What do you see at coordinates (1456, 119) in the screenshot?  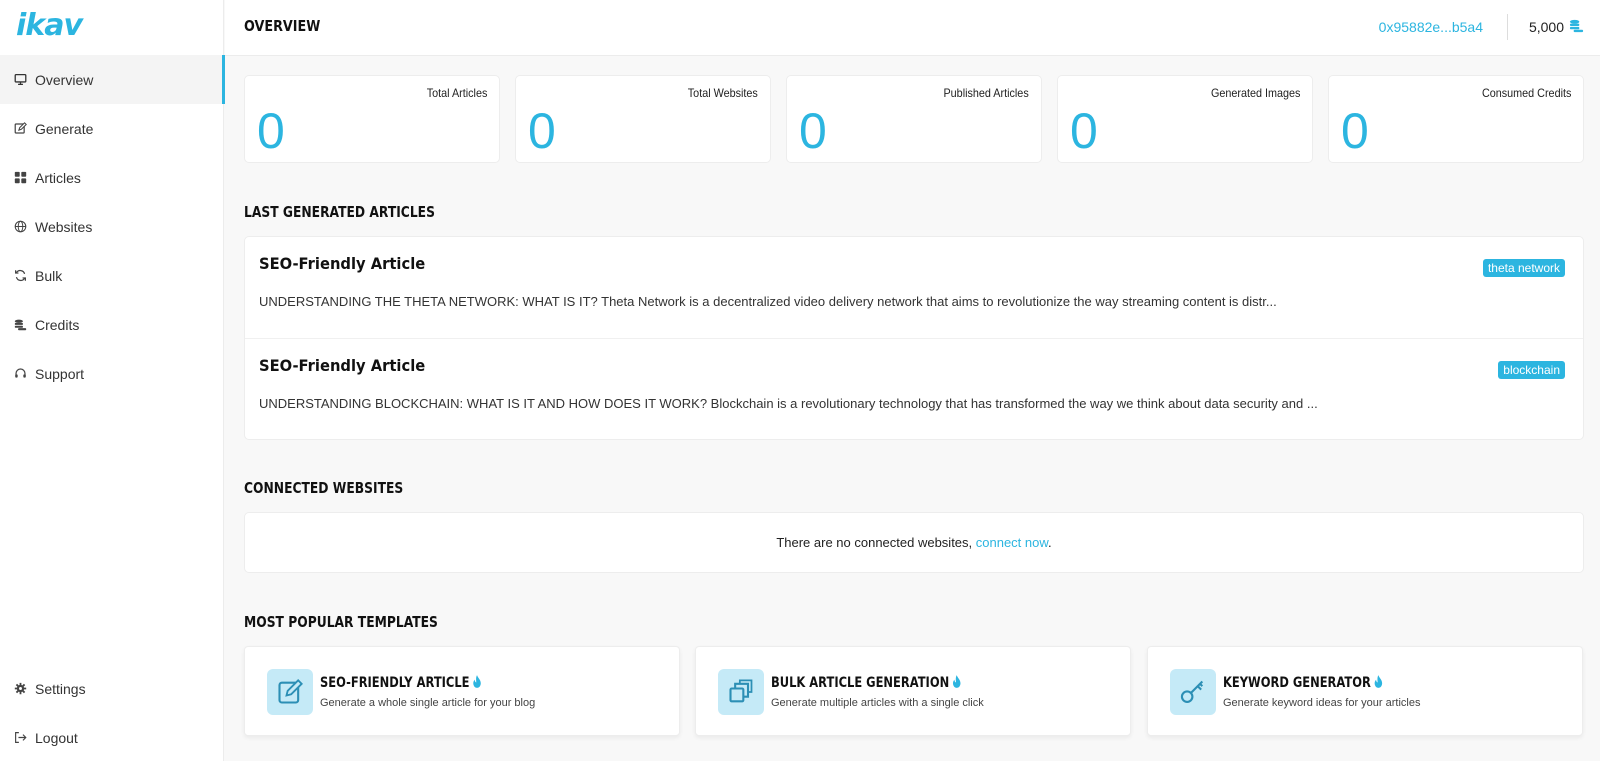 I see `stat-card-consumed-credits: Consumed Credits 0` at bounding box center [1456, 119].